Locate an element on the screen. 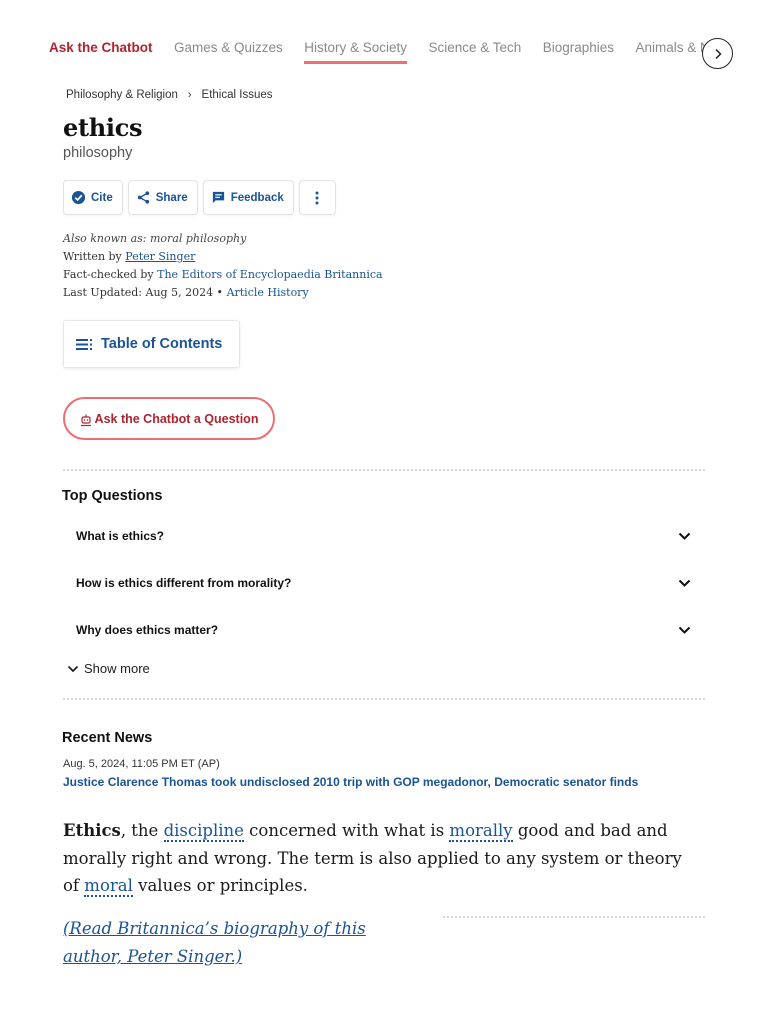 Image resolution: width=768 pixels, height=1024 pixels. intro-text-part: concerned with what is is located at coordinates (346, 830).